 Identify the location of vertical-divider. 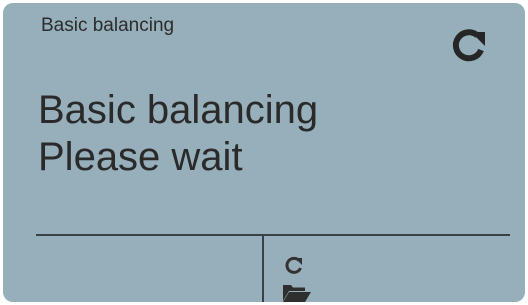
(263, 268).